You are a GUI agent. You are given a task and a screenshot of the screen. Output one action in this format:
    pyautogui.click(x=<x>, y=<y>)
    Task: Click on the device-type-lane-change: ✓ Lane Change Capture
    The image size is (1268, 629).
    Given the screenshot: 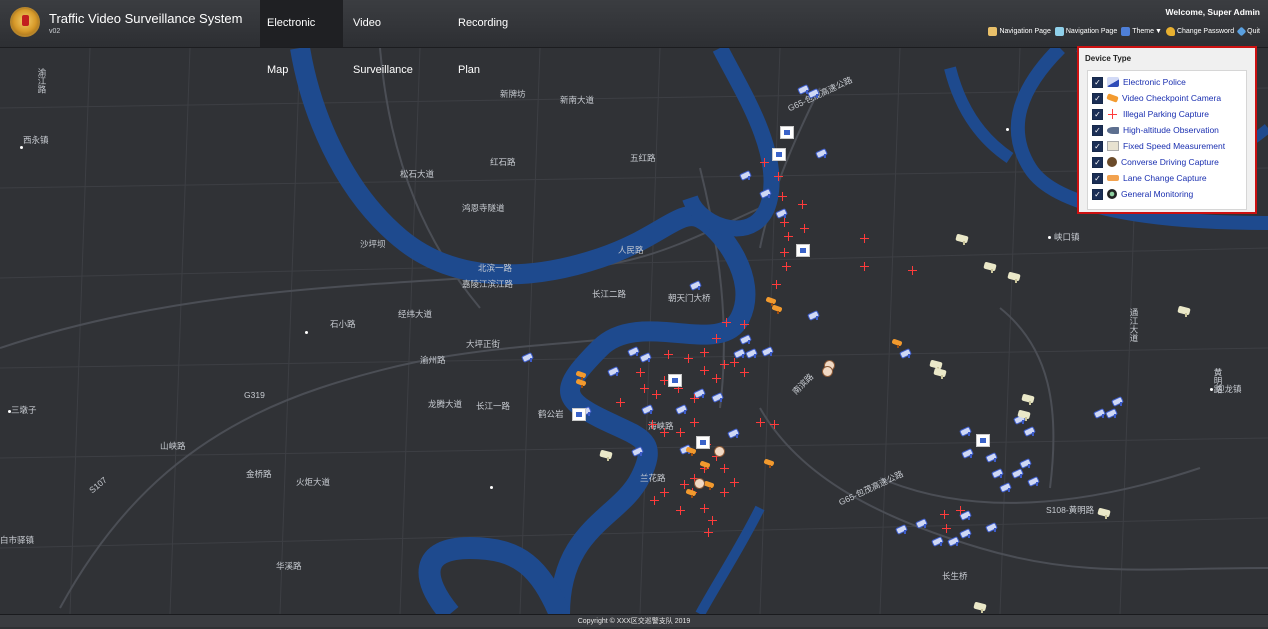 What is the action you would take?
    pyautogui.click(x=1149, y=178)
    